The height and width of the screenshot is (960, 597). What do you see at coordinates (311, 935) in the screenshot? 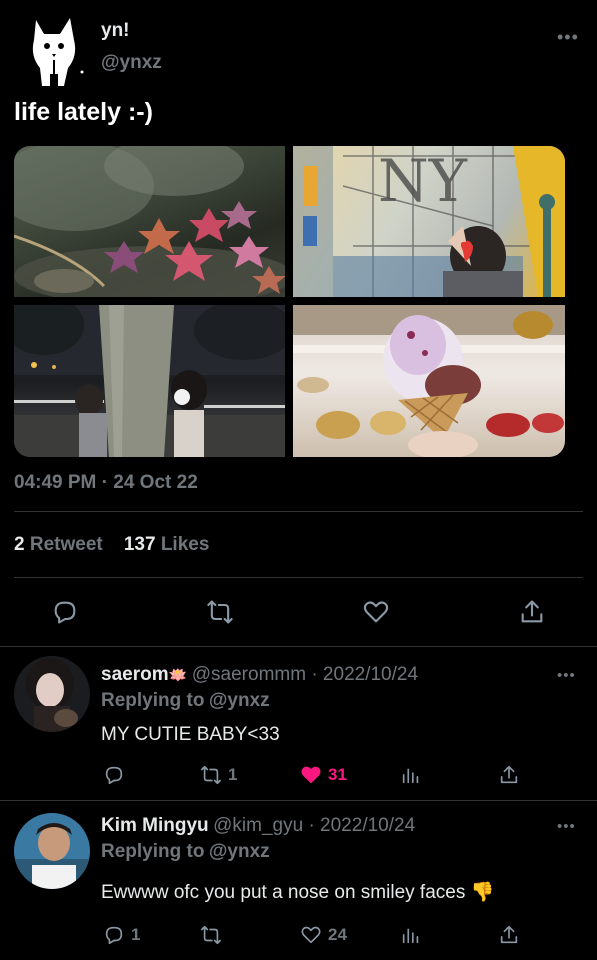
I see `heart-icon` at bounding box center [311, 935].